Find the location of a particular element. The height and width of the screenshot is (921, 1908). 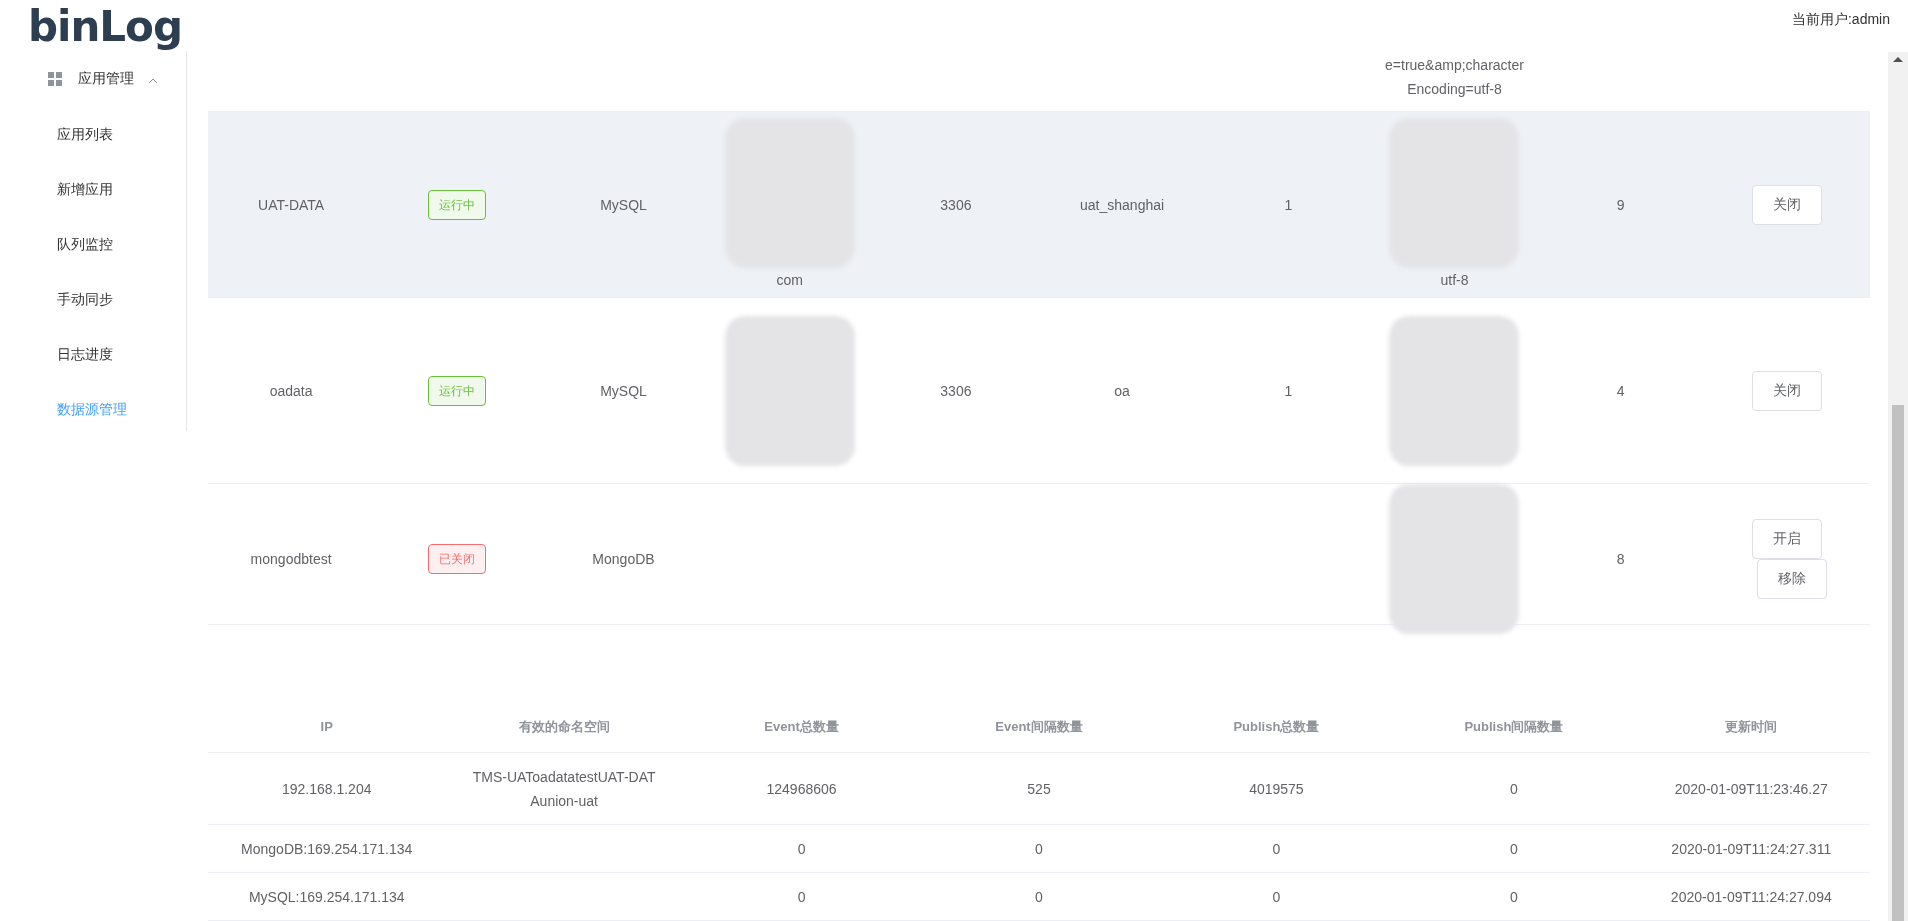

sidebar-item: 日志进度 is located at coordinates (93, 354).